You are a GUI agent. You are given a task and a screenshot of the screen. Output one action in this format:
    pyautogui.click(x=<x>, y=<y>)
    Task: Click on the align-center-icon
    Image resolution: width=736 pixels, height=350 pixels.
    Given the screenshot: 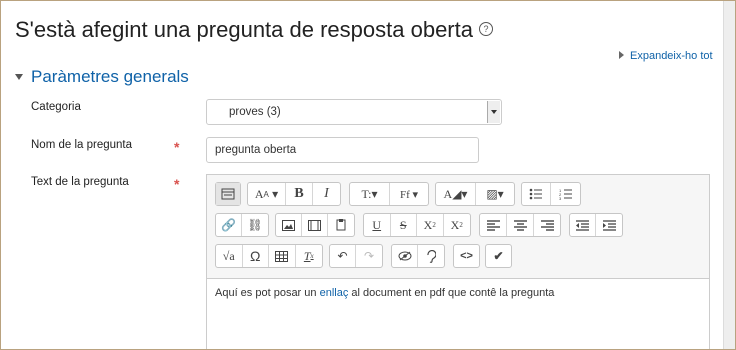 What is the action you would take?
    pyautogui.click(x=520, y=225)
    